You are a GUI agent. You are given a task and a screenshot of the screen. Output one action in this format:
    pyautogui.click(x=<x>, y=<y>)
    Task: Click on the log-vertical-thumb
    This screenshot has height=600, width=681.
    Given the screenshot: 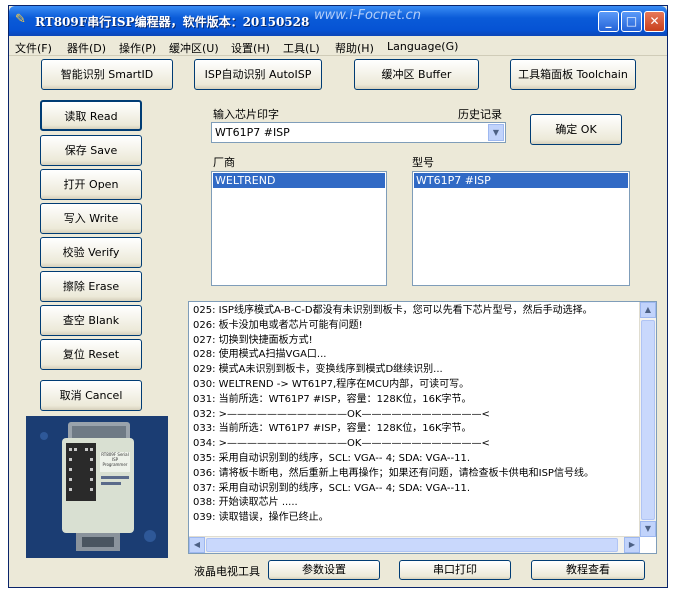 What is the action you would take?
    pyautogui.click(x=648, y=420)
    